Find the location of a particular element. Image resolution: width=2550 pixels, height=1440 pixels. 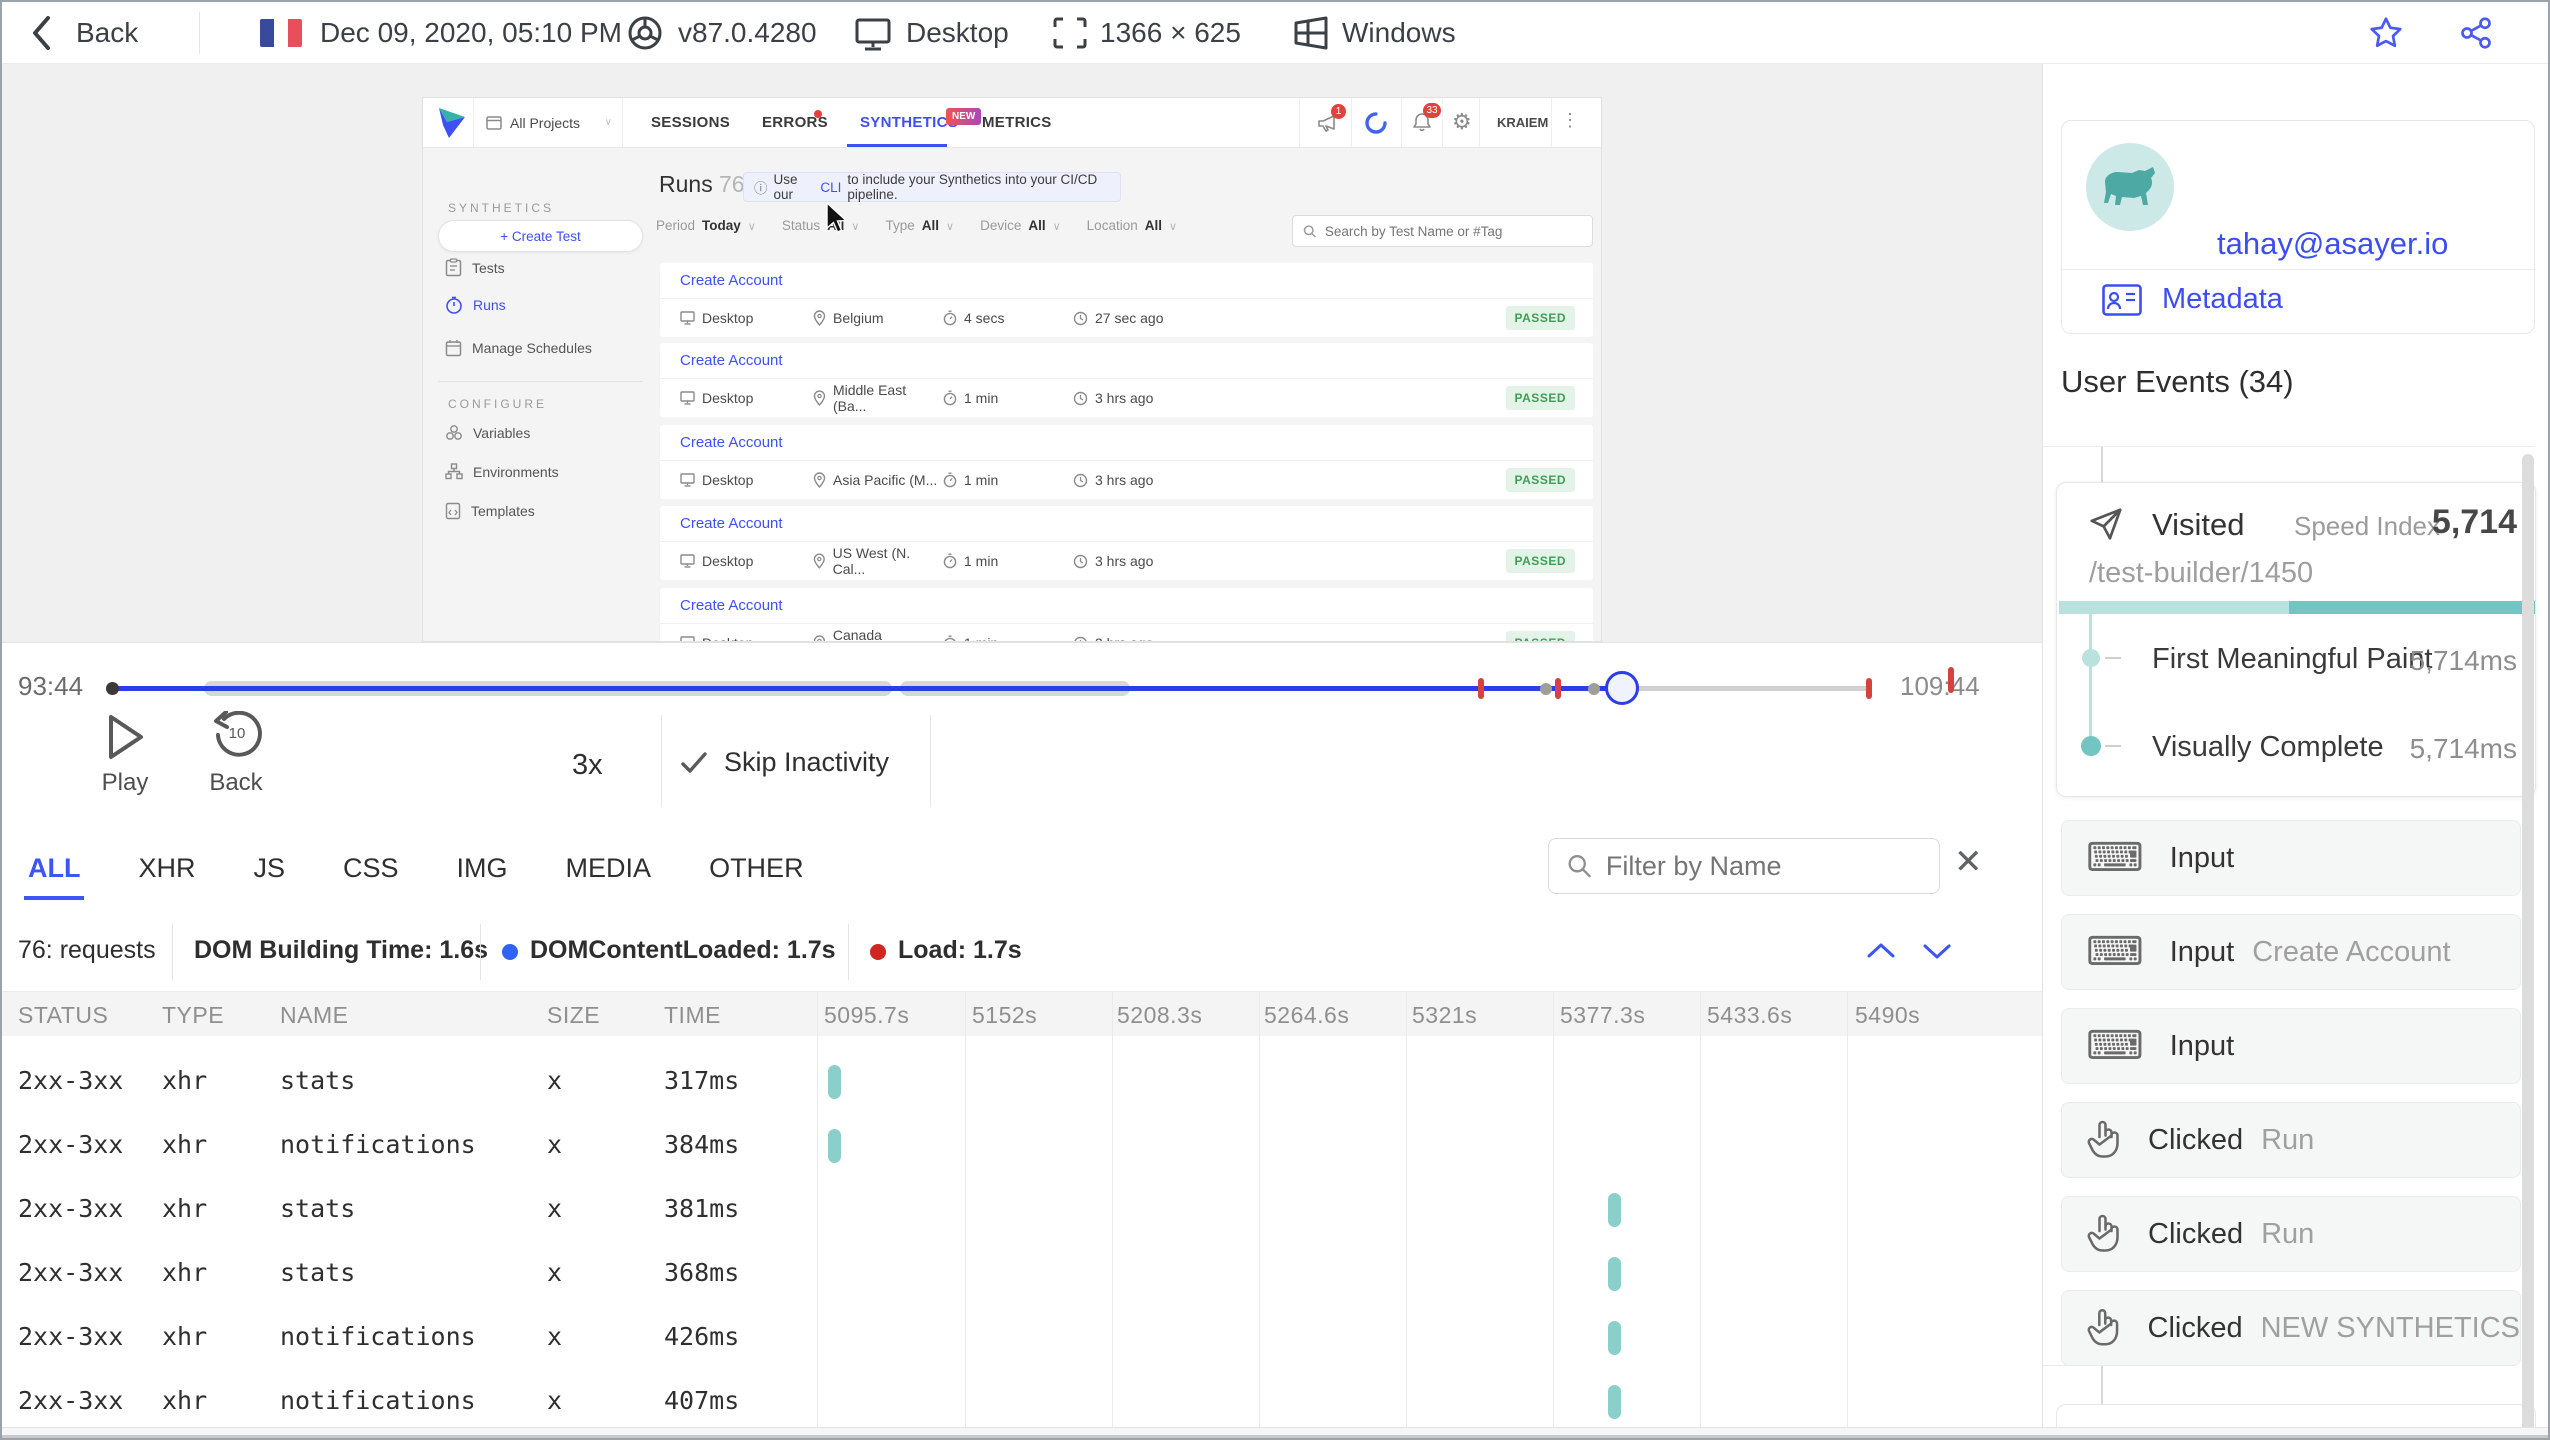

sidebar-item-variables: Variables is located at coordinates (487, 432).